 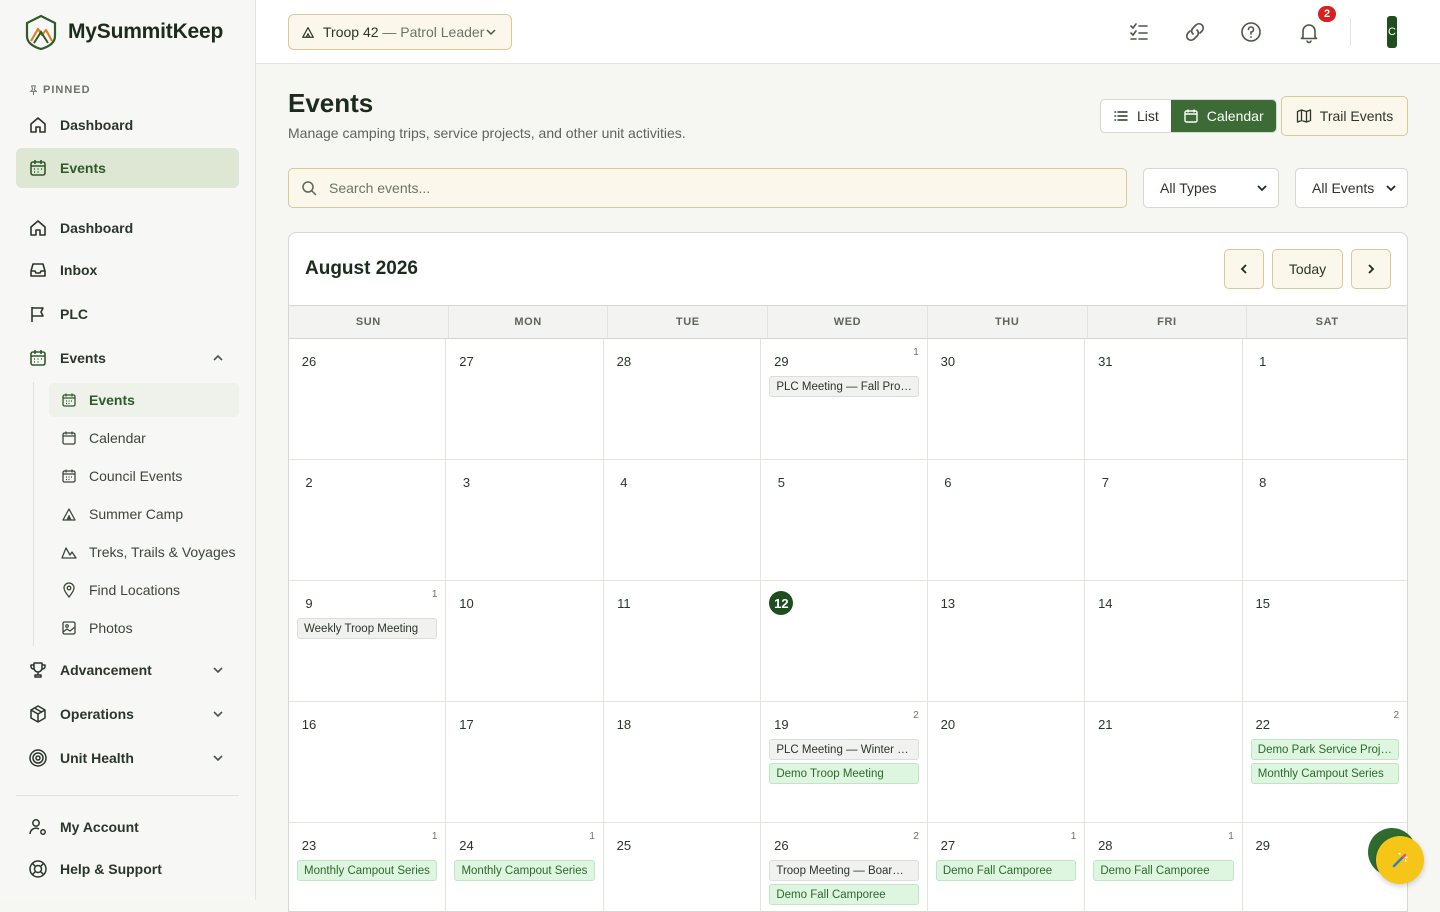 I want to click on trail-events-button: Trail Events, so click(x=1344, y=116).